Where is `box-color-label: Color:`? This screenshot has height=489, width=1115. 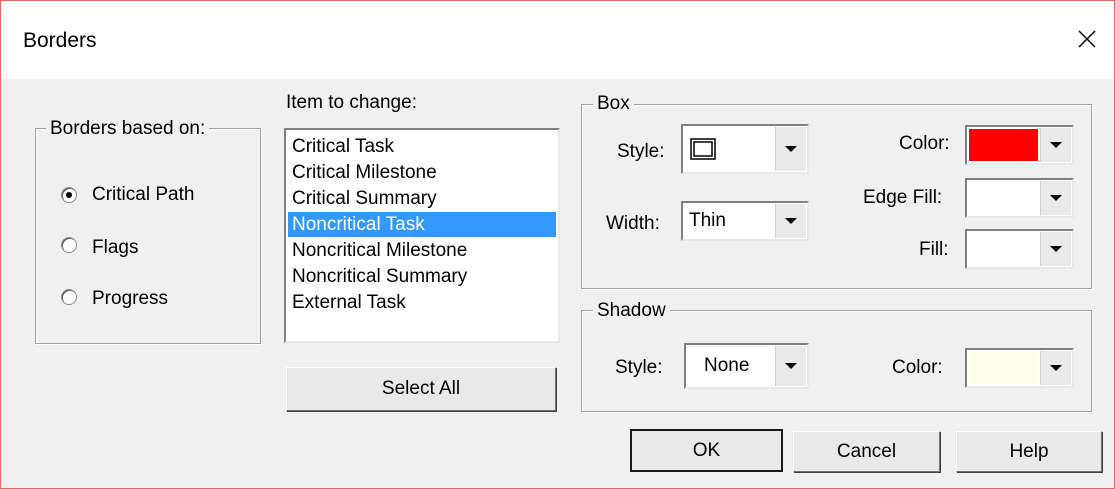 box-color-label: Color: is located at coordinates (924, 143).